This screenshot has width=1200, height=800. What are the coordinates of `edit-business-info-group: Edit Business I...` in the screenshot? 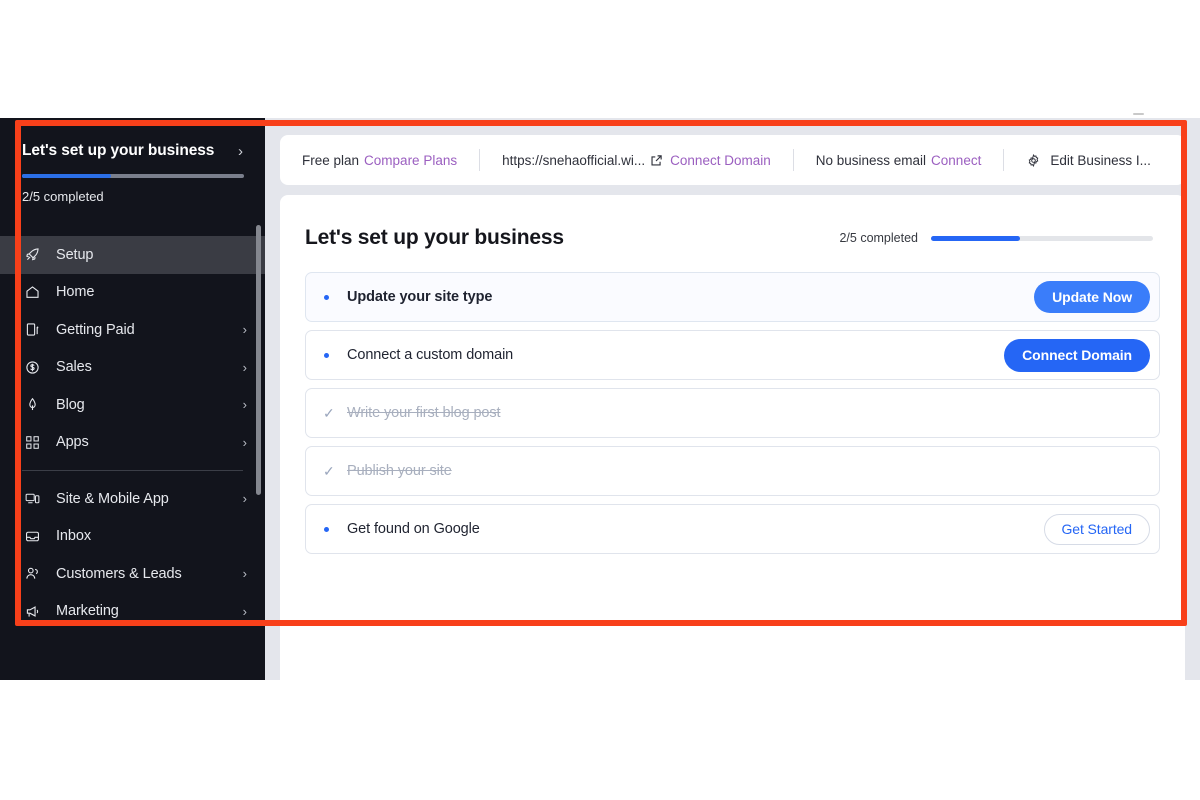 It's located at (1088, 160).